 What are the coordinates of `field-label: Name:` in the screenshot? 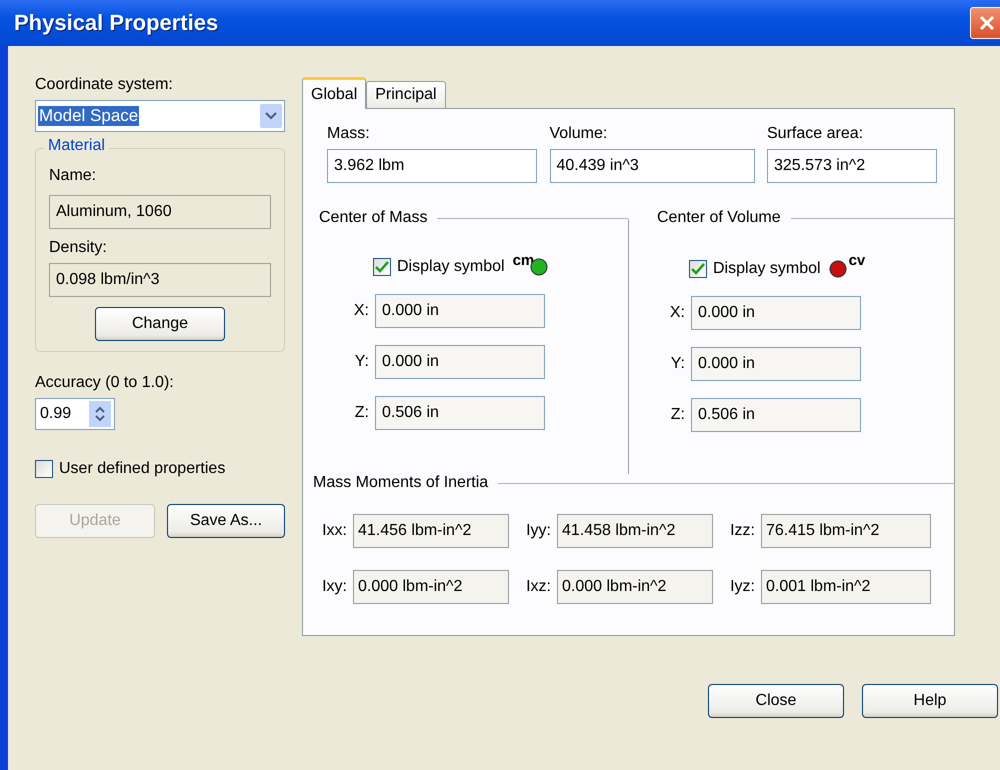 It's located at (73, 176).